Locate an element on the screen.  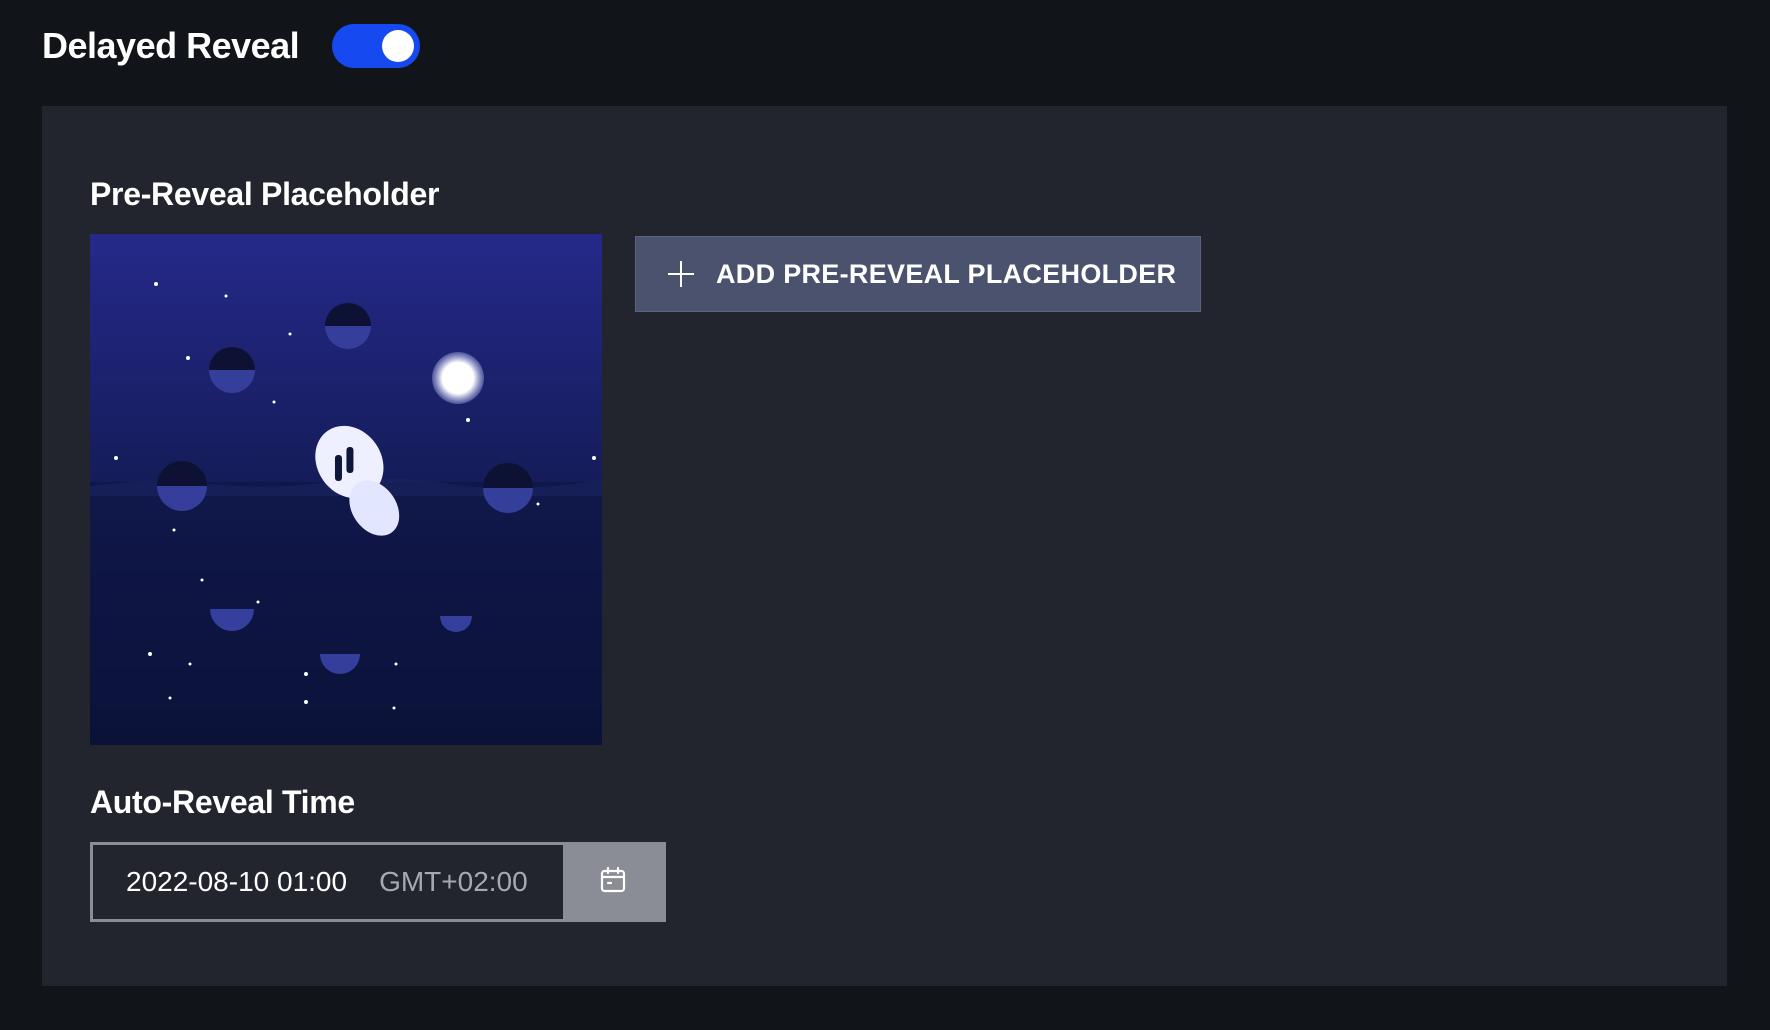
delayed-reveal-header: Delayed Reveal is located at coordinates (231, 46).